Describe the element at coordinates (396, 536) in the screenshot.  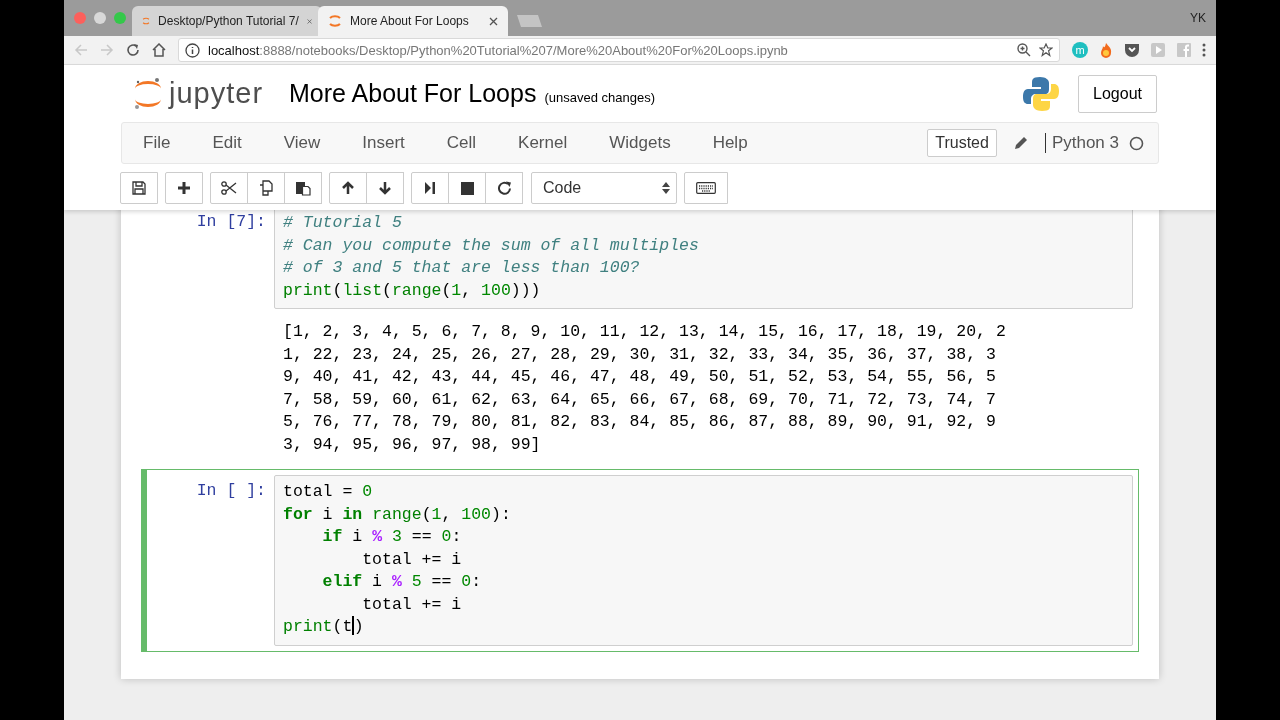
I see `code-token: 3` at that location.